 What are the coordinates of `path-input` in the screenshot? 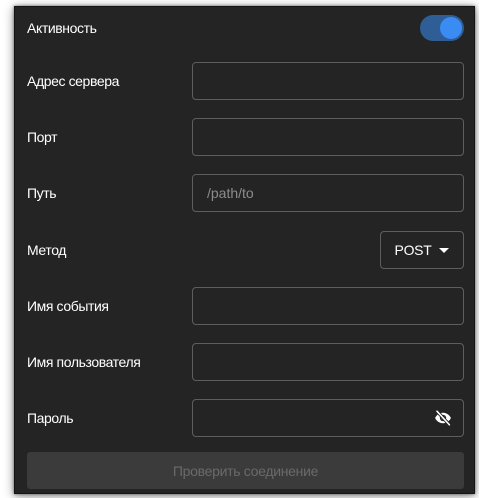 It's located at (328, 193).